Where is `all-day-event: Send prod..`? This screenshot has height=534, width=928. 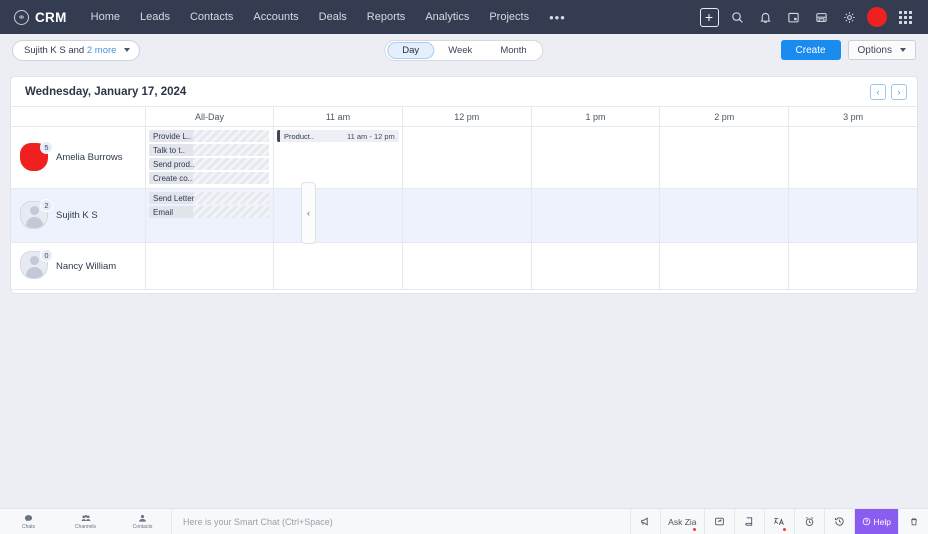 all-day-event: Send prod.. is located at coordinates (209, 164).